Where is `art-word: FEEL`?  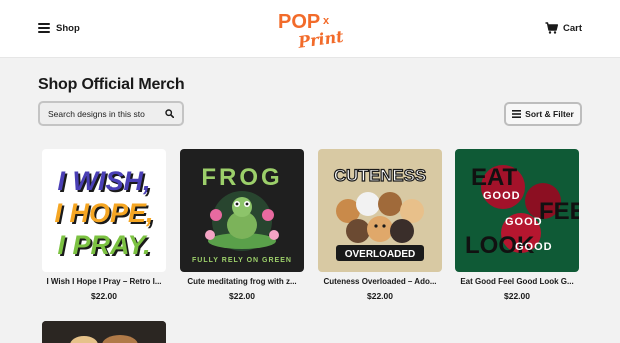 art-word: FEEL is located at coordinates (559, 211).